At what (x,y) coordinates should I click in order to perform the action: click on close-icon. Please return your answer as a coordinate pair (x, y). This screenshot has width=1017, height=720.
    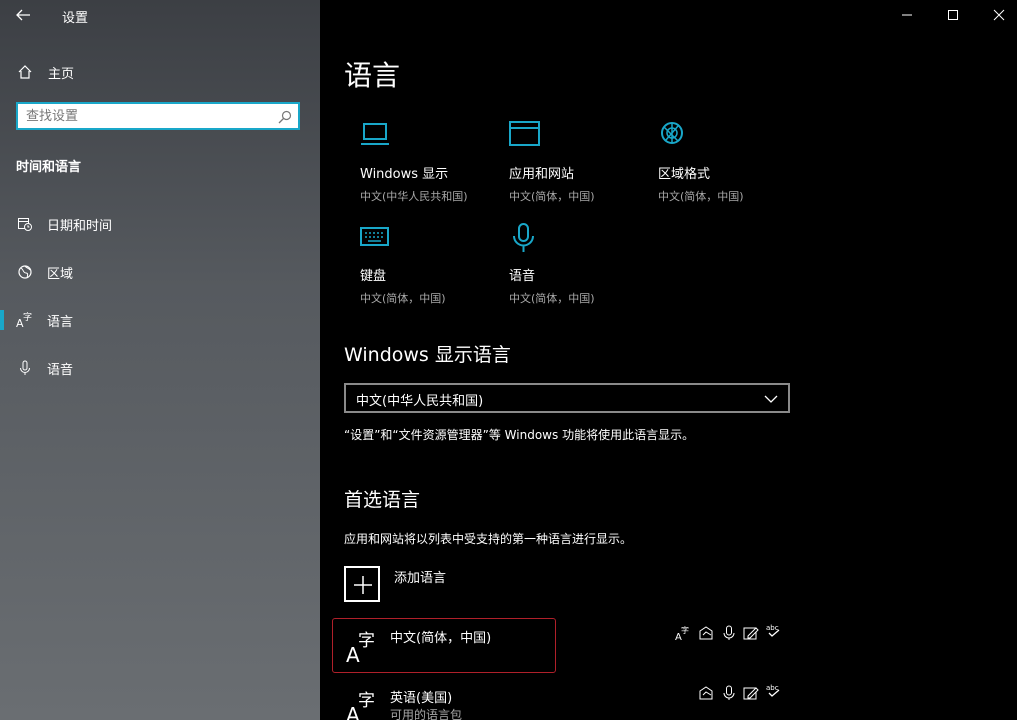
    Looking at the image, I should click on (999, 15).